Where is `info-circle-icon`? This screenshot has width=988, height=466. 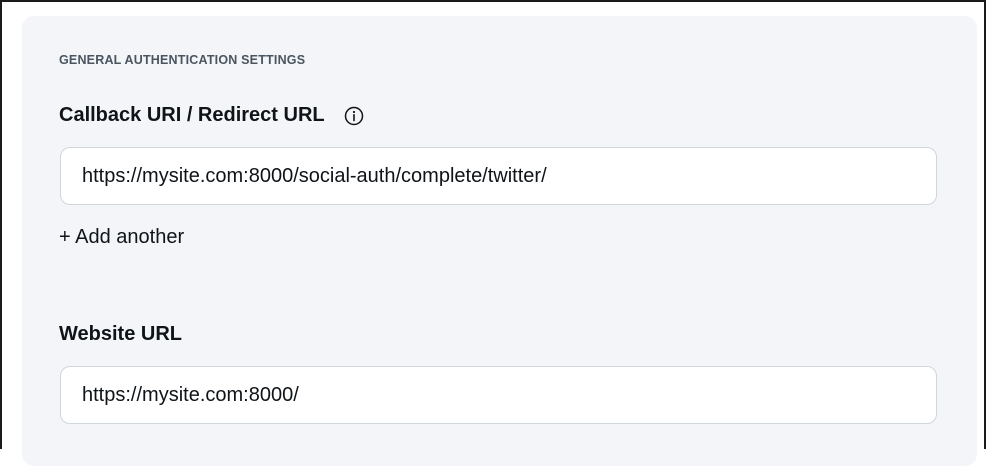 info-circle-icon is located at coordinates (354, 116).